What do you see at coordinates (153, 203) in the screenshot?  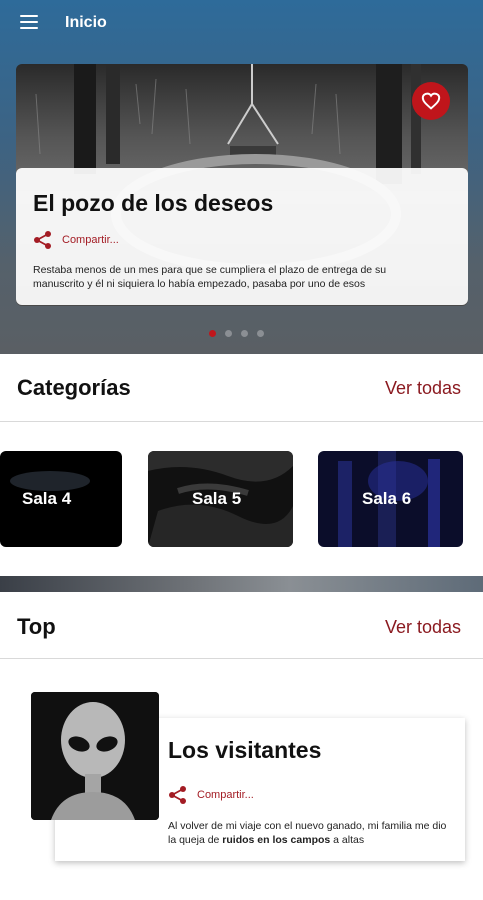 I see `story-title: El pozo de los deseos` at bounding box center [153, 203].